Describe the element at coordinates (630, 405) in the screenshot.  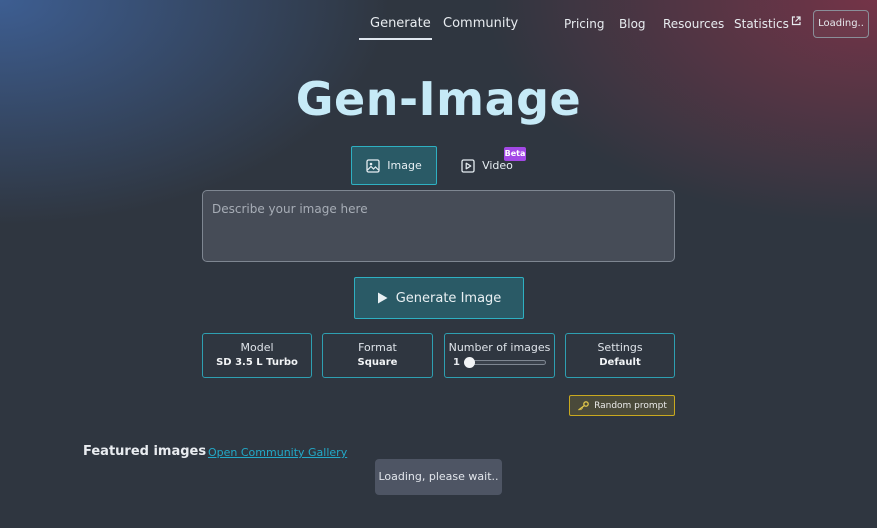
I see `random-prompt-label: Random prompt` at that location.